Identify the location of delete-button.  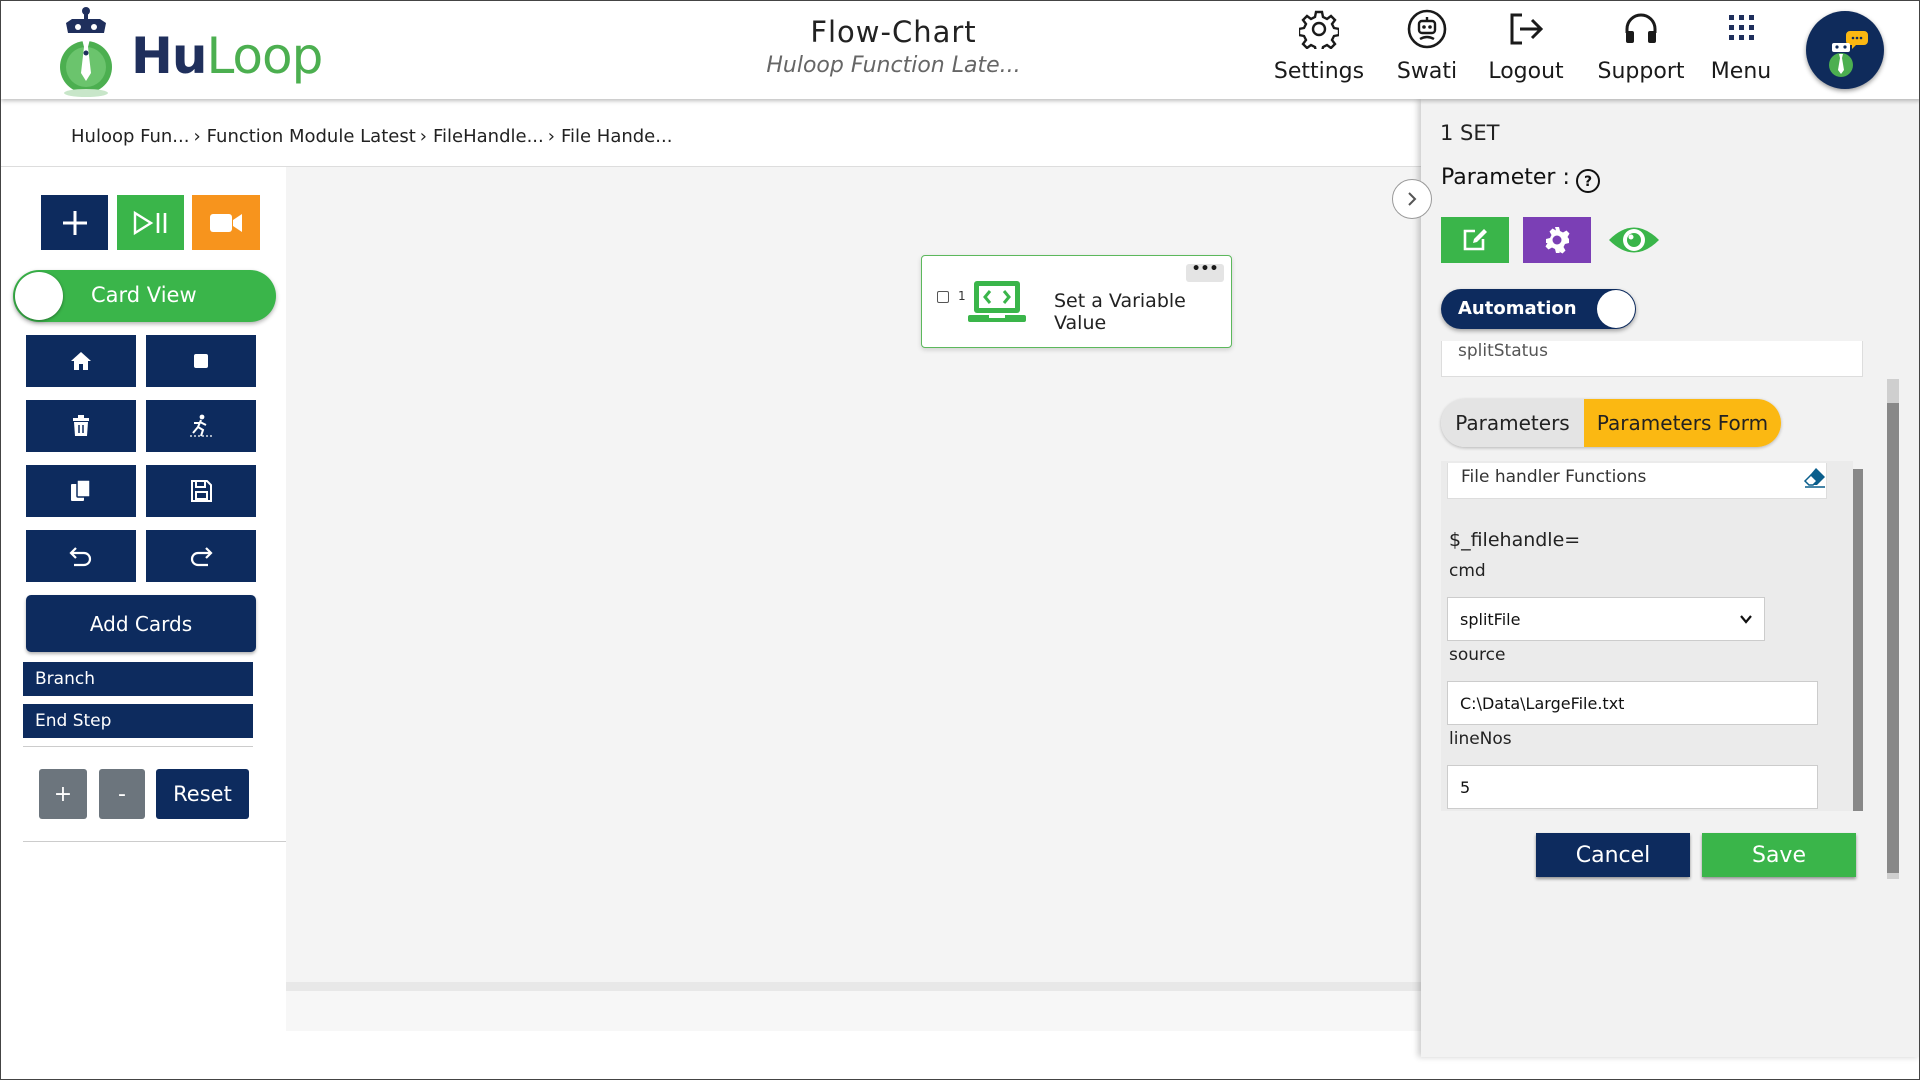
(81, 426).